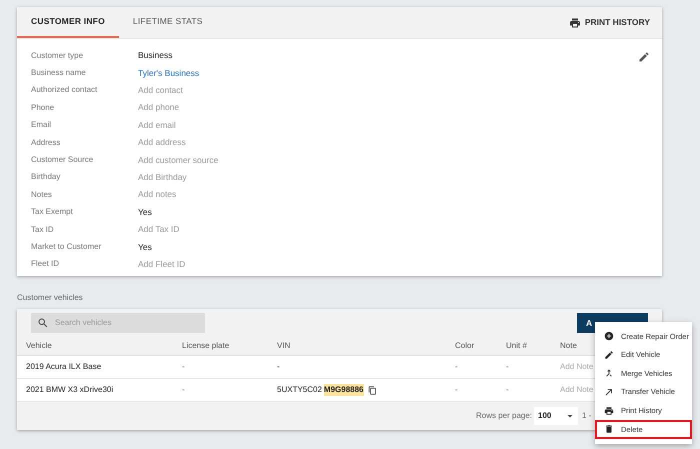 This screenshot has width=700, height=449. I want to click on rows-per-page-label: Rows per page:, so click(504, 416).